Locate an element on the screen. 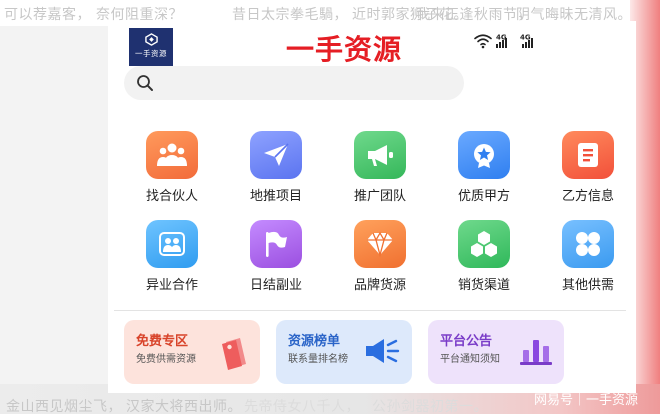  status-bar: 4G 4G is located at coordinates (511, 41).